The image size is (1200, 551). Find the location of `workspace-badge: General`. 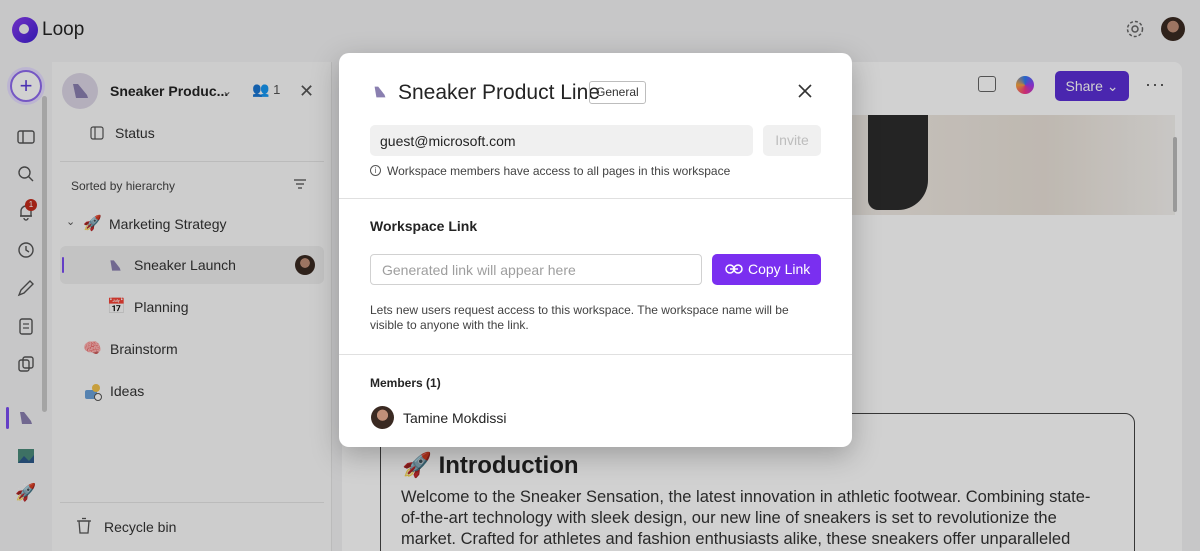

workspace-badge: General is located at coordinates (617, 92).